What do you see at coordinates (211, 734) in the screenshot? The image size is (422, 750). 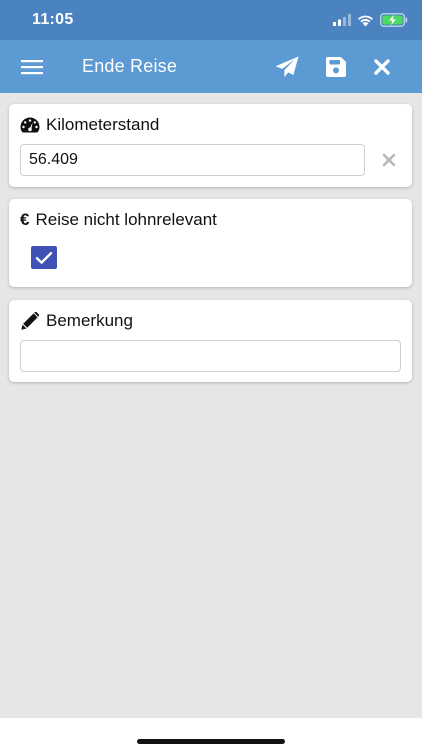 I see `bottom-bar` at bounding box center [211, 734].